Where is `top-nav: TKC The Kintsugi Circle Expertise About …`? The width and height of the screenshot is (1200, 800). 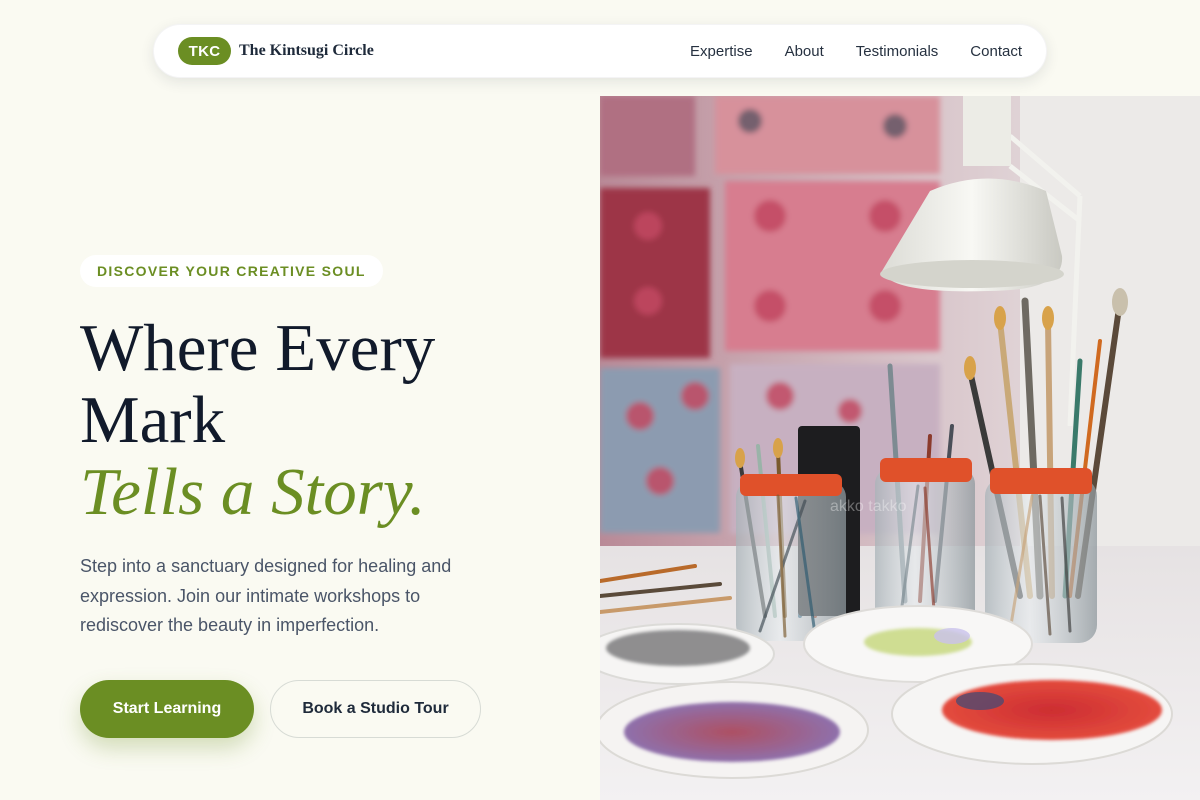 top-nav: TKC The Kintsugi Circle Expertise About … is located at coordinates (600, 51).